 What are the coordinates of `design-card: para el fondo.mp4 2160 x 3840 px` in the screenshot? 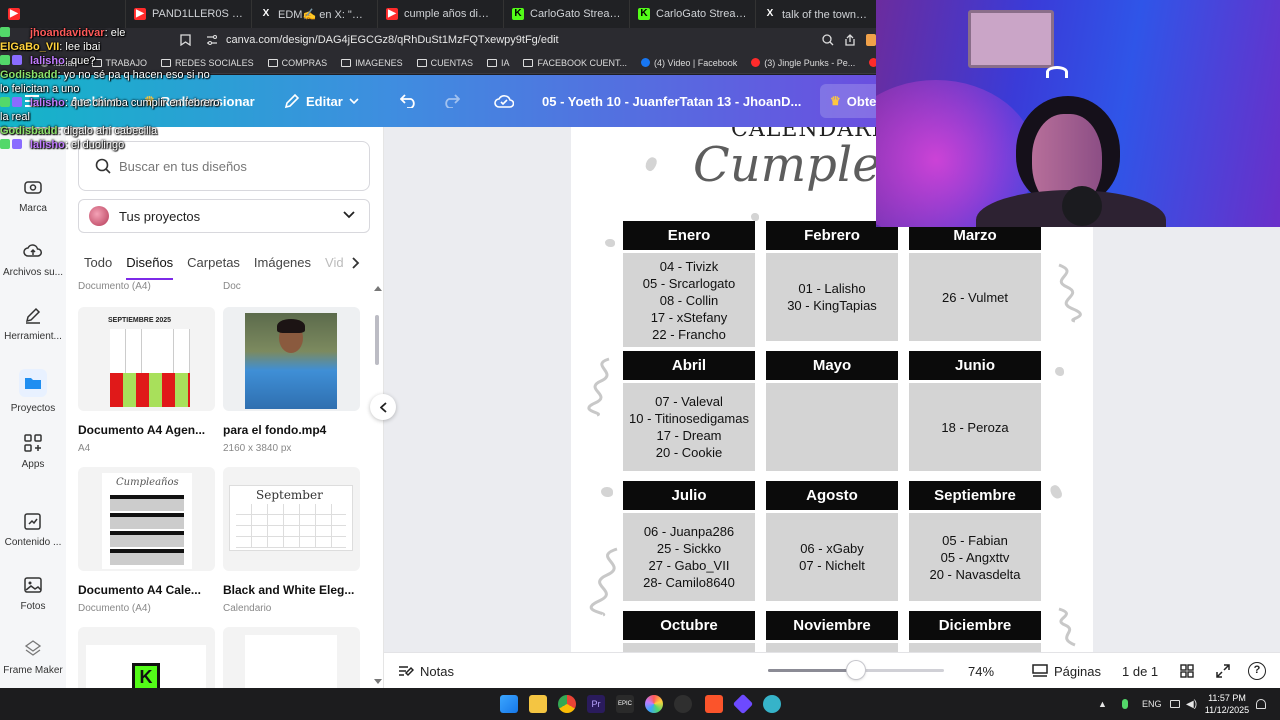 It's located at (291, 380).